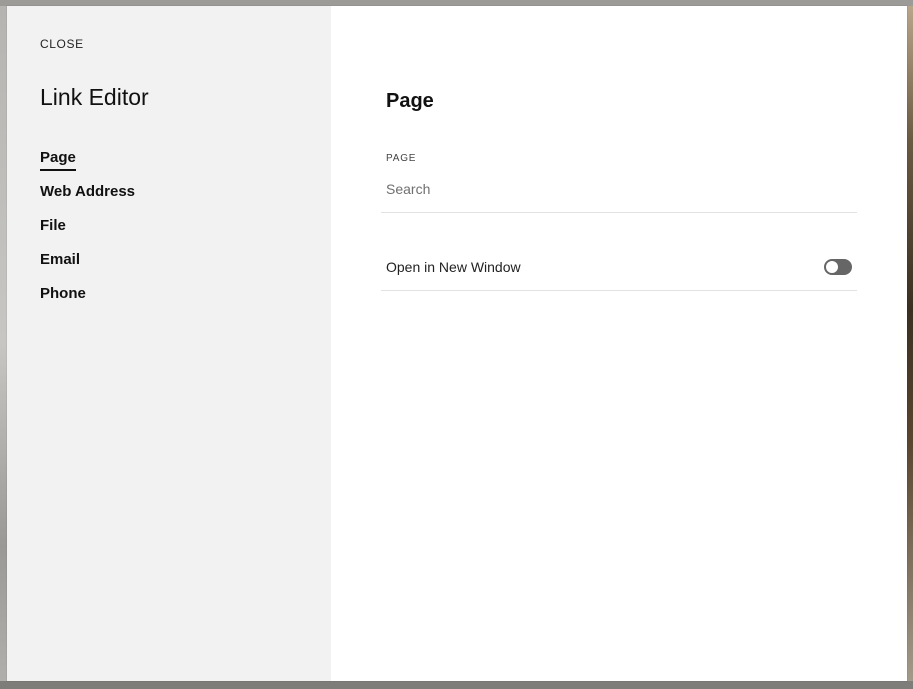  Describe the element at coordinates (88, 191) in the screenshot. I see `sidebar-item-label: Web Address` at that location.